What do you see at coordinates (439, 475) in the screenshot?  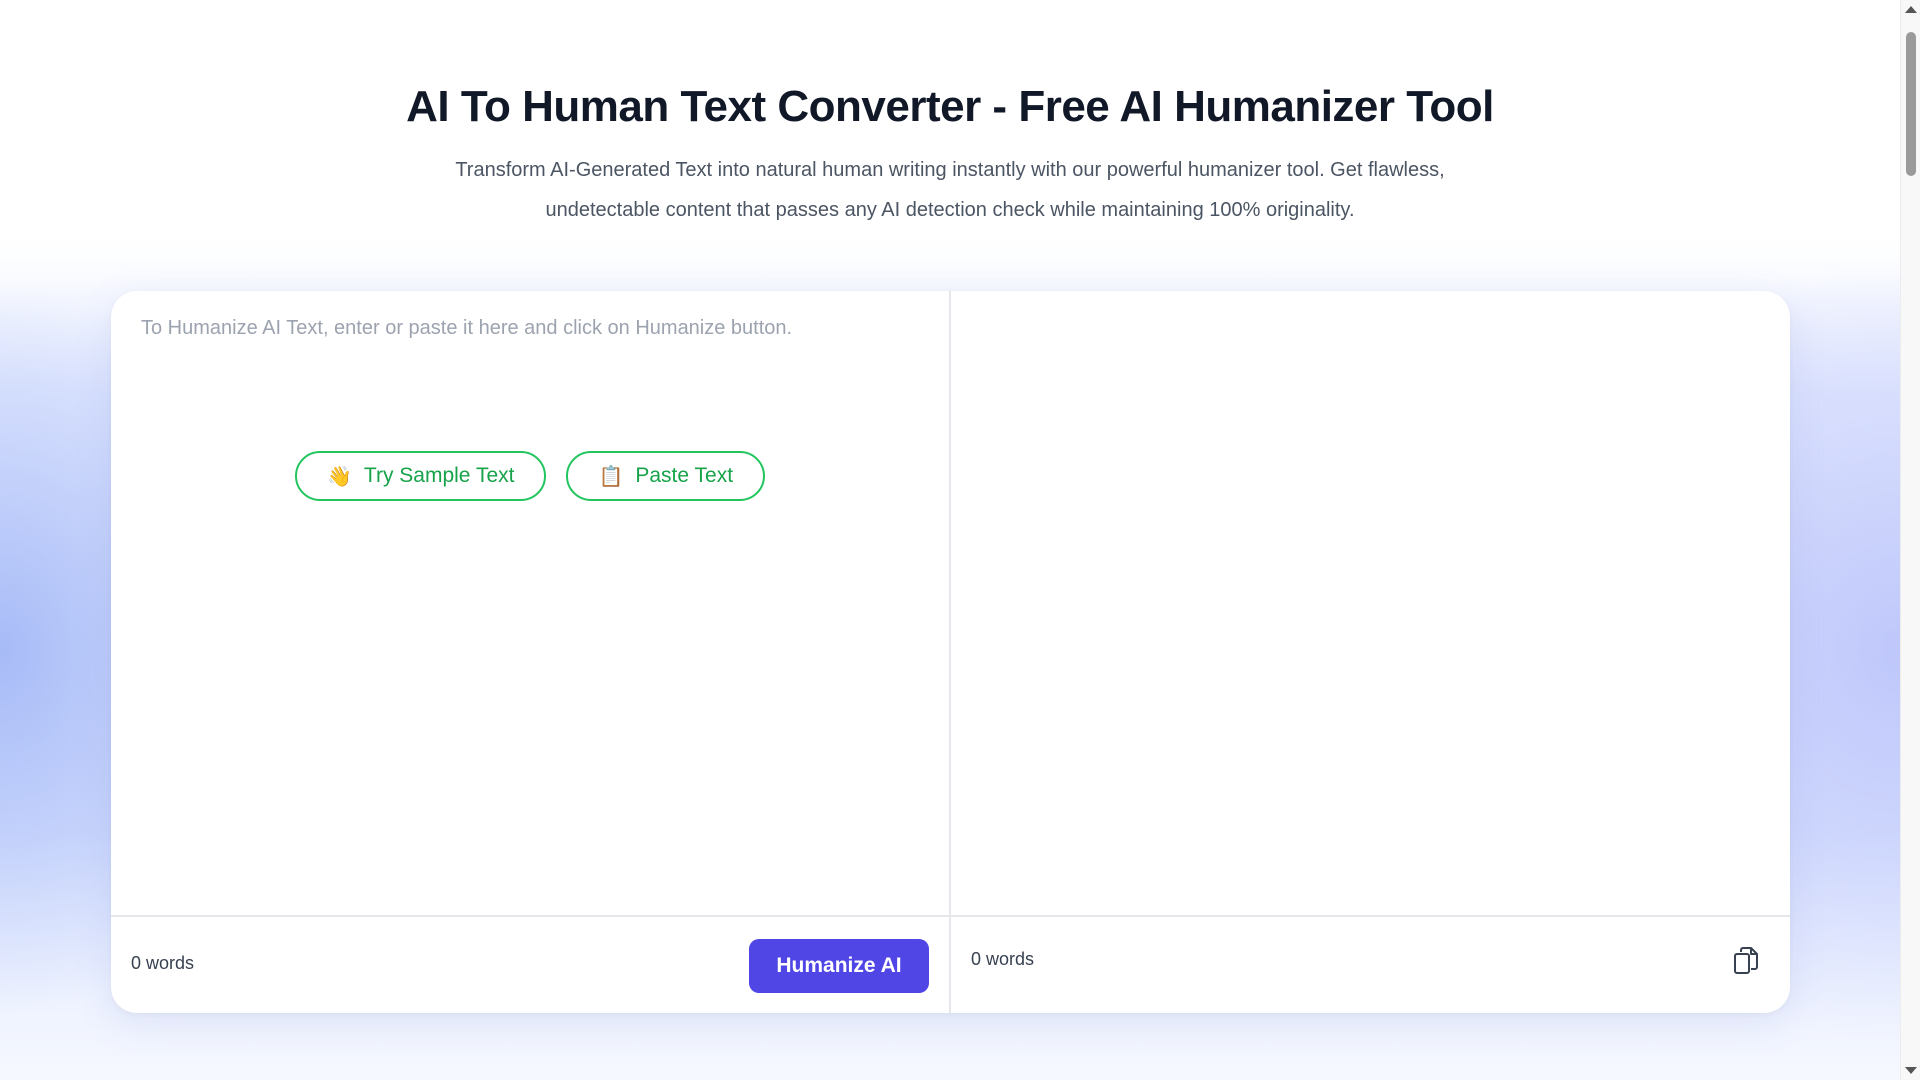 I see `try-sample-text-label: Try Sample Text` at bounding box center [439, 475].